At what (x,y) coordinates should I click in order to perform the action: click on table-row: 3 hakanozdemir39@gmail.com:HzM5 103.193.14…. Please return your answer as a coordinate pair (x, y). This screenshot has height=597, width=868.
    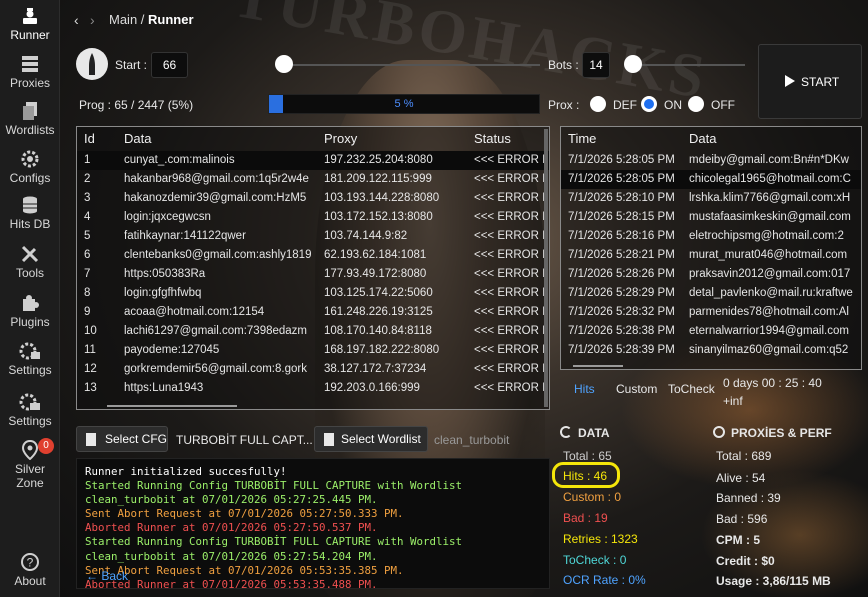
    Looking at the image, I should click on (313, 198).